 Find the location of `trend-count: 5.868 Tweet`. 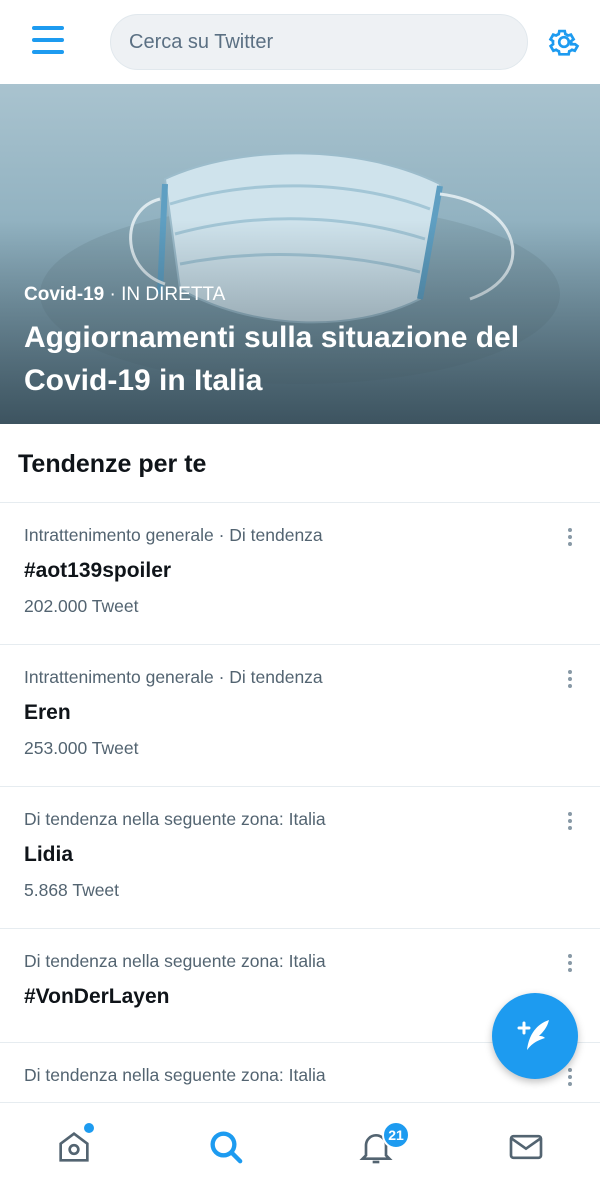

trend-count: 5.868 Tweet is located at coordinates (72, 890).